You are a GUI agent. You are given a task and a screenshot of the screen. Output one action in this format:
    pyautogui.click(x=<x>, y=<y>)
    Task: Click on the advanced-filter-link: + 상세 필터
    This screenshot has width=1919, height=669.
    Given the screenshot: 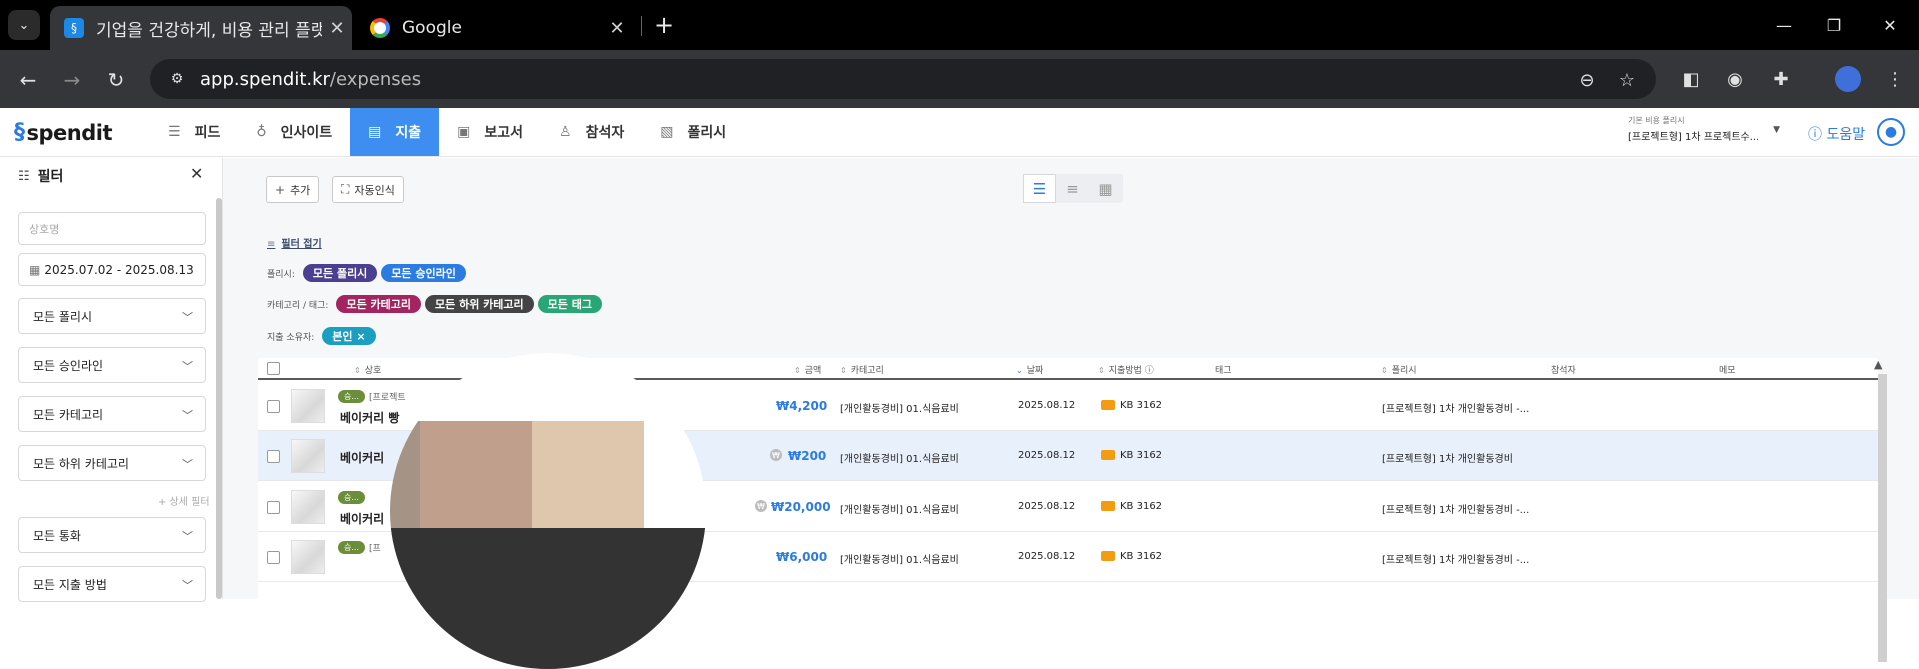 What is the action you would take?
    pyautogui.click(x=184, y=500)
    